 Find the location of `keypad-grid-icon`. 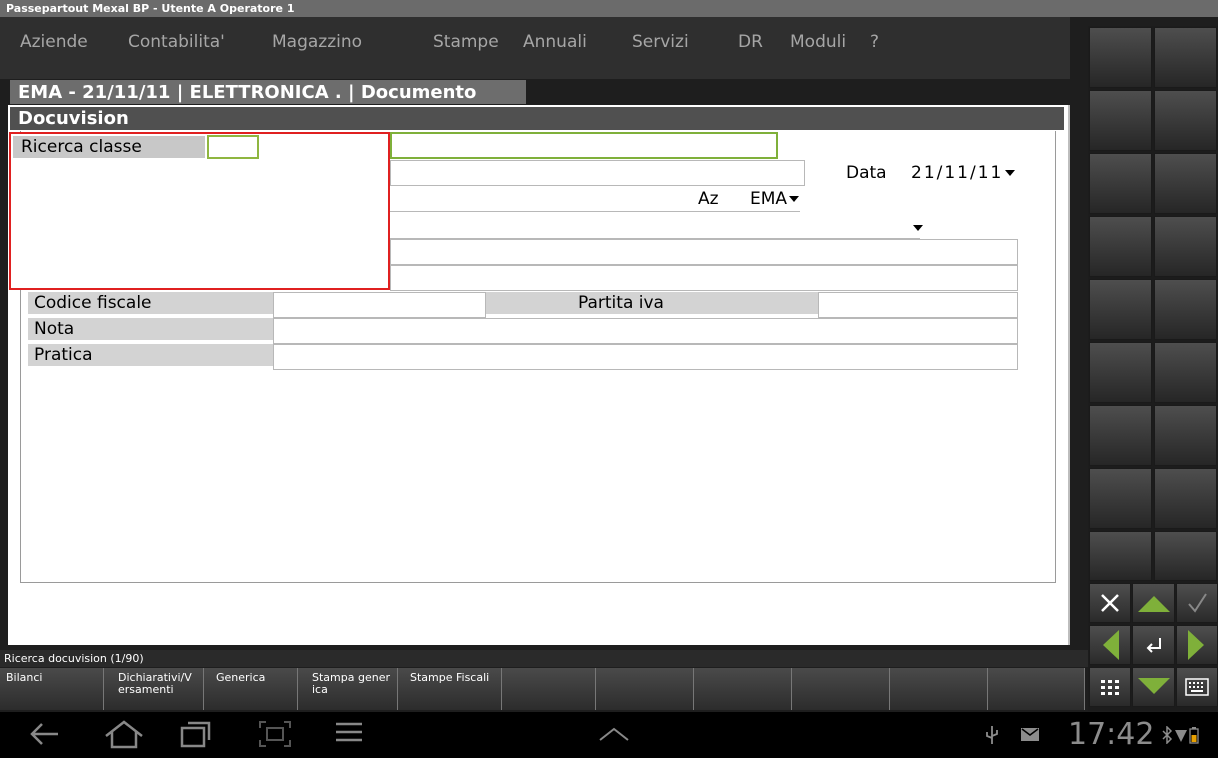

keypad-grid-icon is located at coordinates (1110, 687).